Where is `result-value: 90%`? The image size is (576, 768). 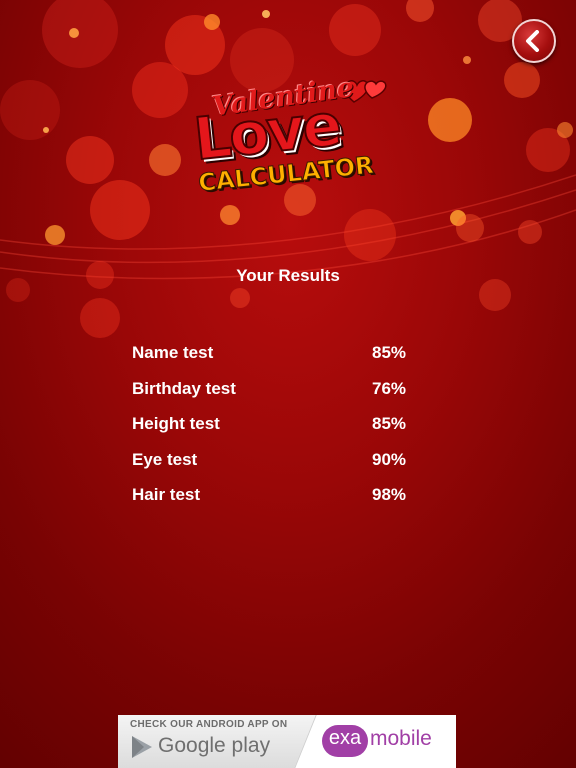
result-value: 90% is located at coordinates (389, 459).